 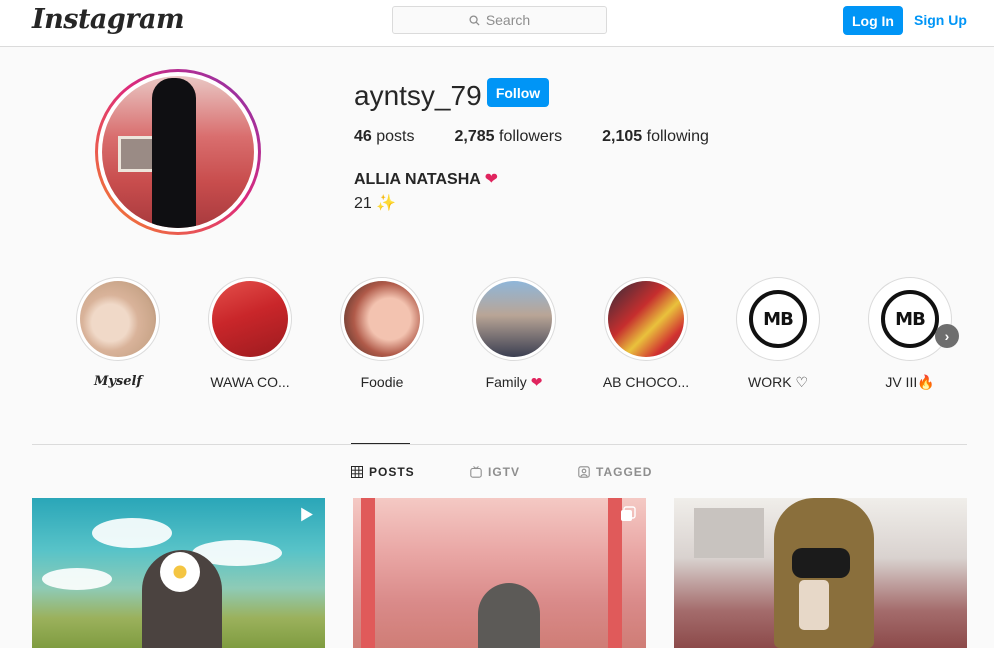 What do you see at coordinates (508, 20) in the screenshot?
I see `search-placeholder: Search` at bounding box center [508, 20].